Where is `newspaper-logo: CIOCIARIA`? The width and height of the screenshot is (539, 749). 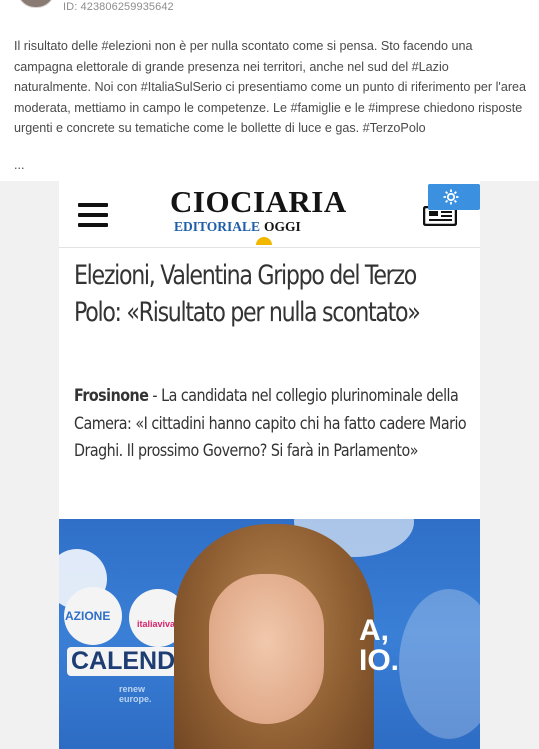
newspaper-logo: CIOCIARIA is located at coordinates (258, 201).